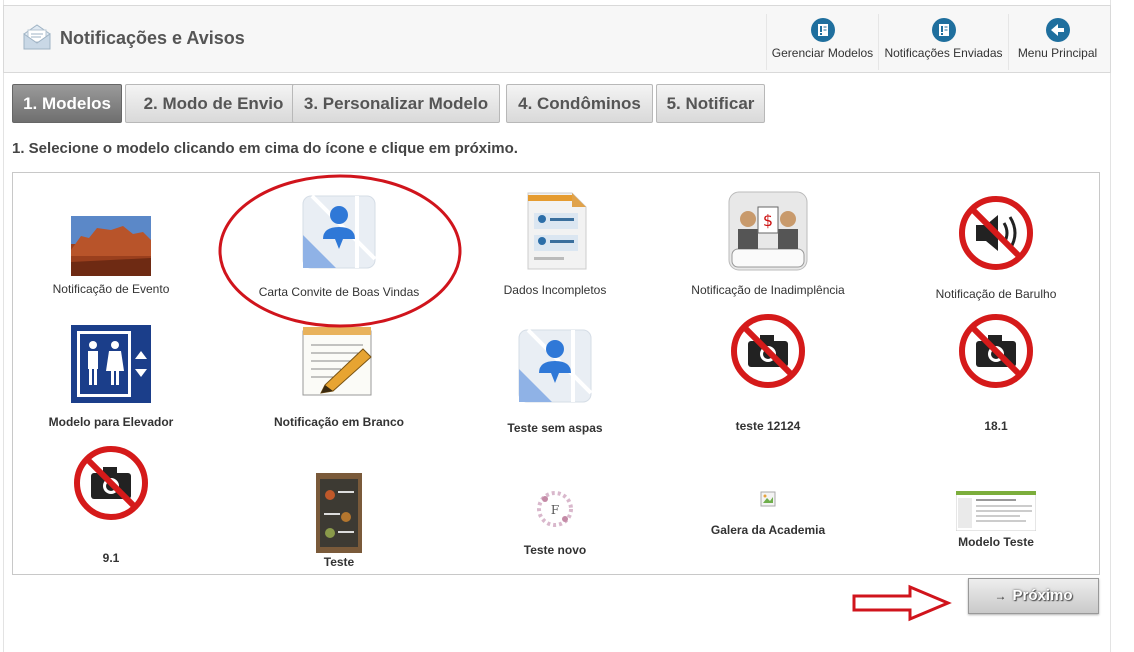 The image size is (1134, 652). What do you see at coordinates (396, 103) in the screenshot?
I see `tab-personalizar-modelo: 3. Personalizar Modelo` at bounding box center [396, 103].